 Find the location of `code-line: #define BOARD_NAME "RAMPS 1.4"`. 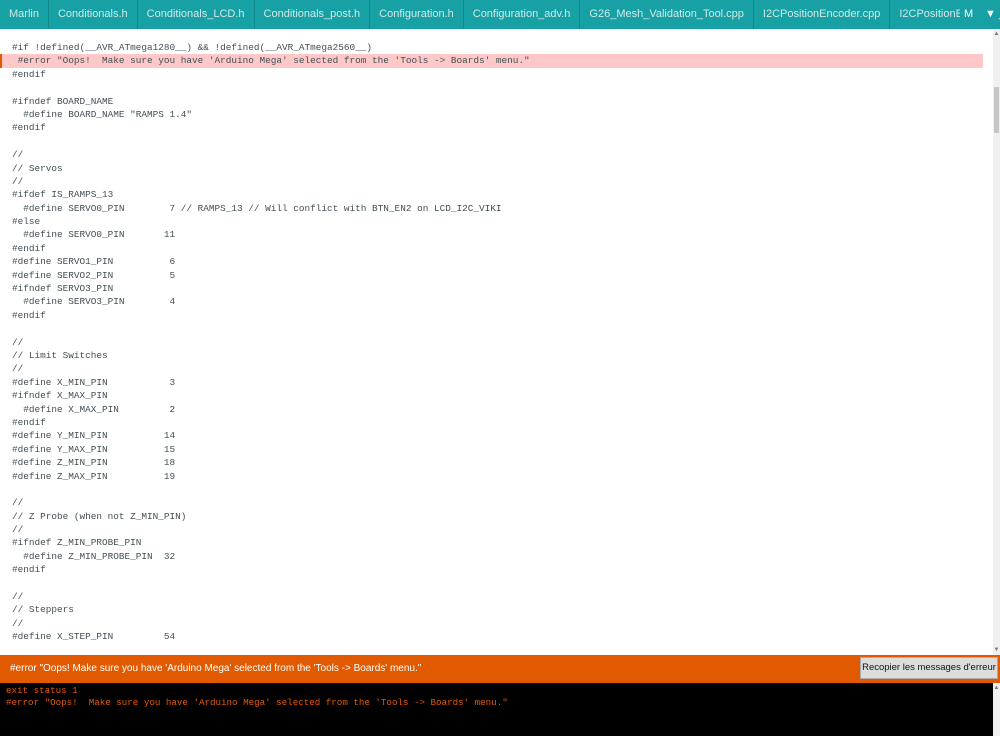

code-line: #define BOARD_NAME "RAMPS 1.4" is located at coordinates (102, 114).